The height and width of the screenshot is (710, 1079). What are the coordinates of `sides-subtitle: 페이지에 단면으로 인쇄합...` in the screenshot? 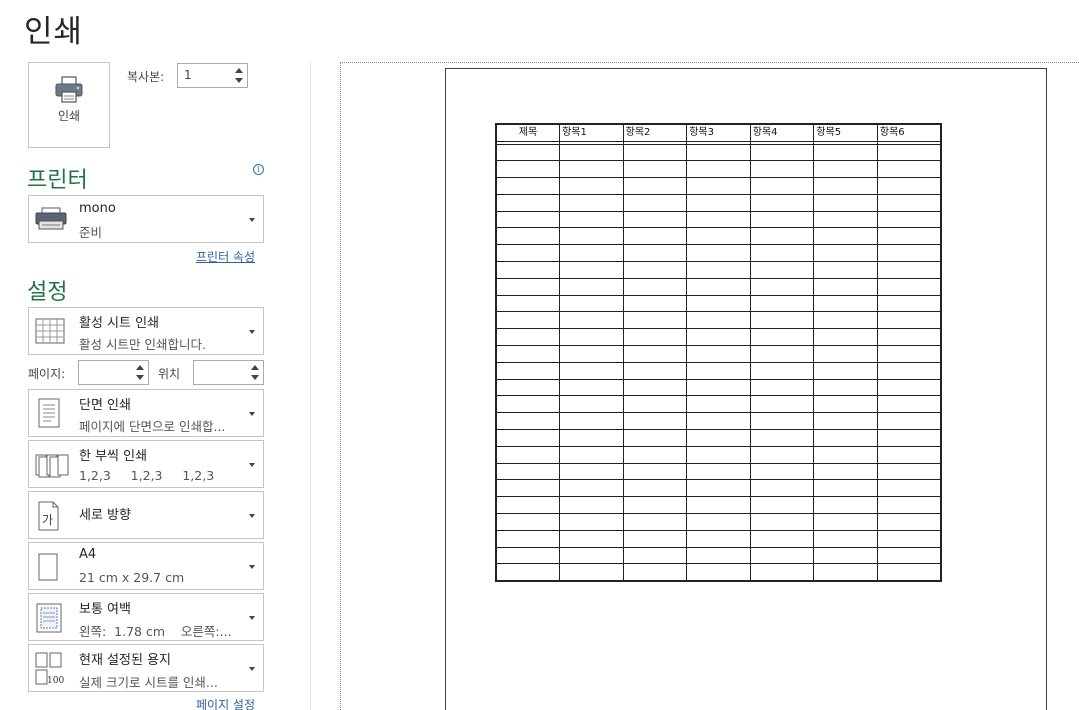 It's located at (152, 426).